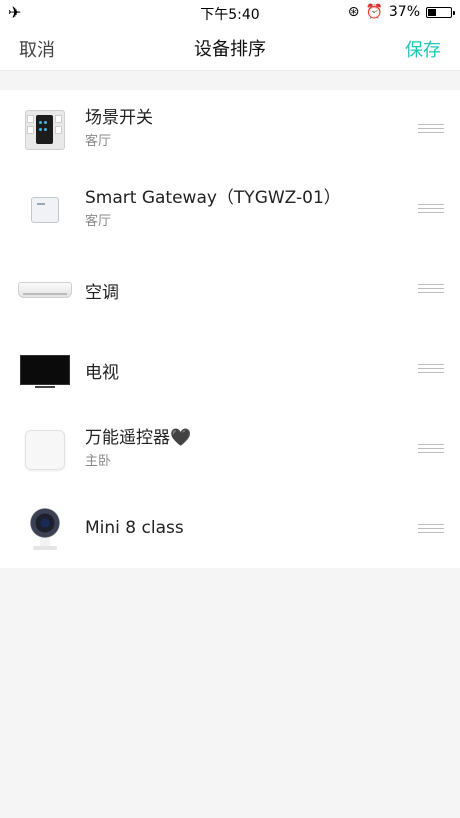 Image resolution: width=460 pixels, height=818 pixels. Describe the element at coordinates (45, 370) in the screenshot. I see `tv-icon` at that location.